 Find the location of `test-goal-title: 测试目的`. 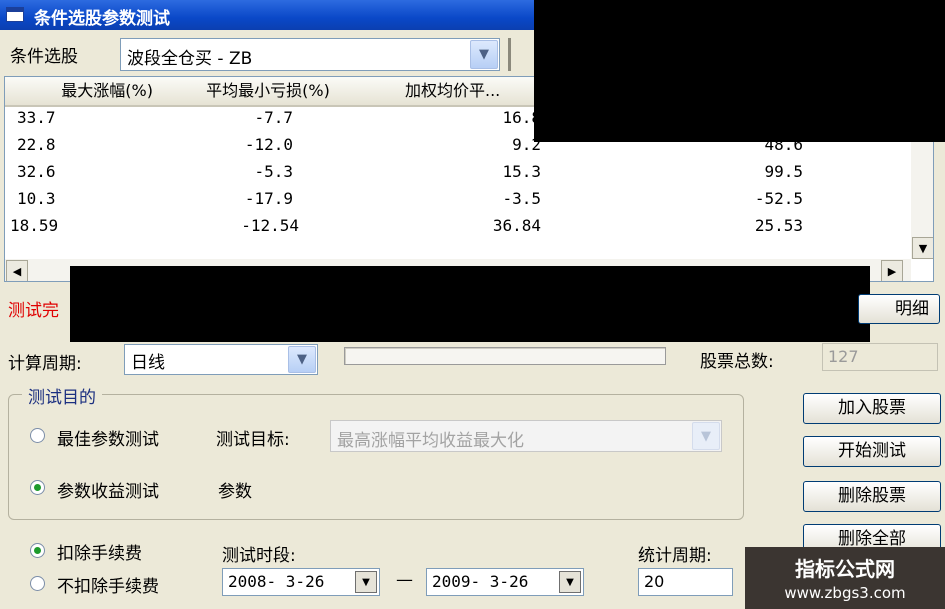

test-goal-title: 测试目的 is located at coordinates (62, 395).